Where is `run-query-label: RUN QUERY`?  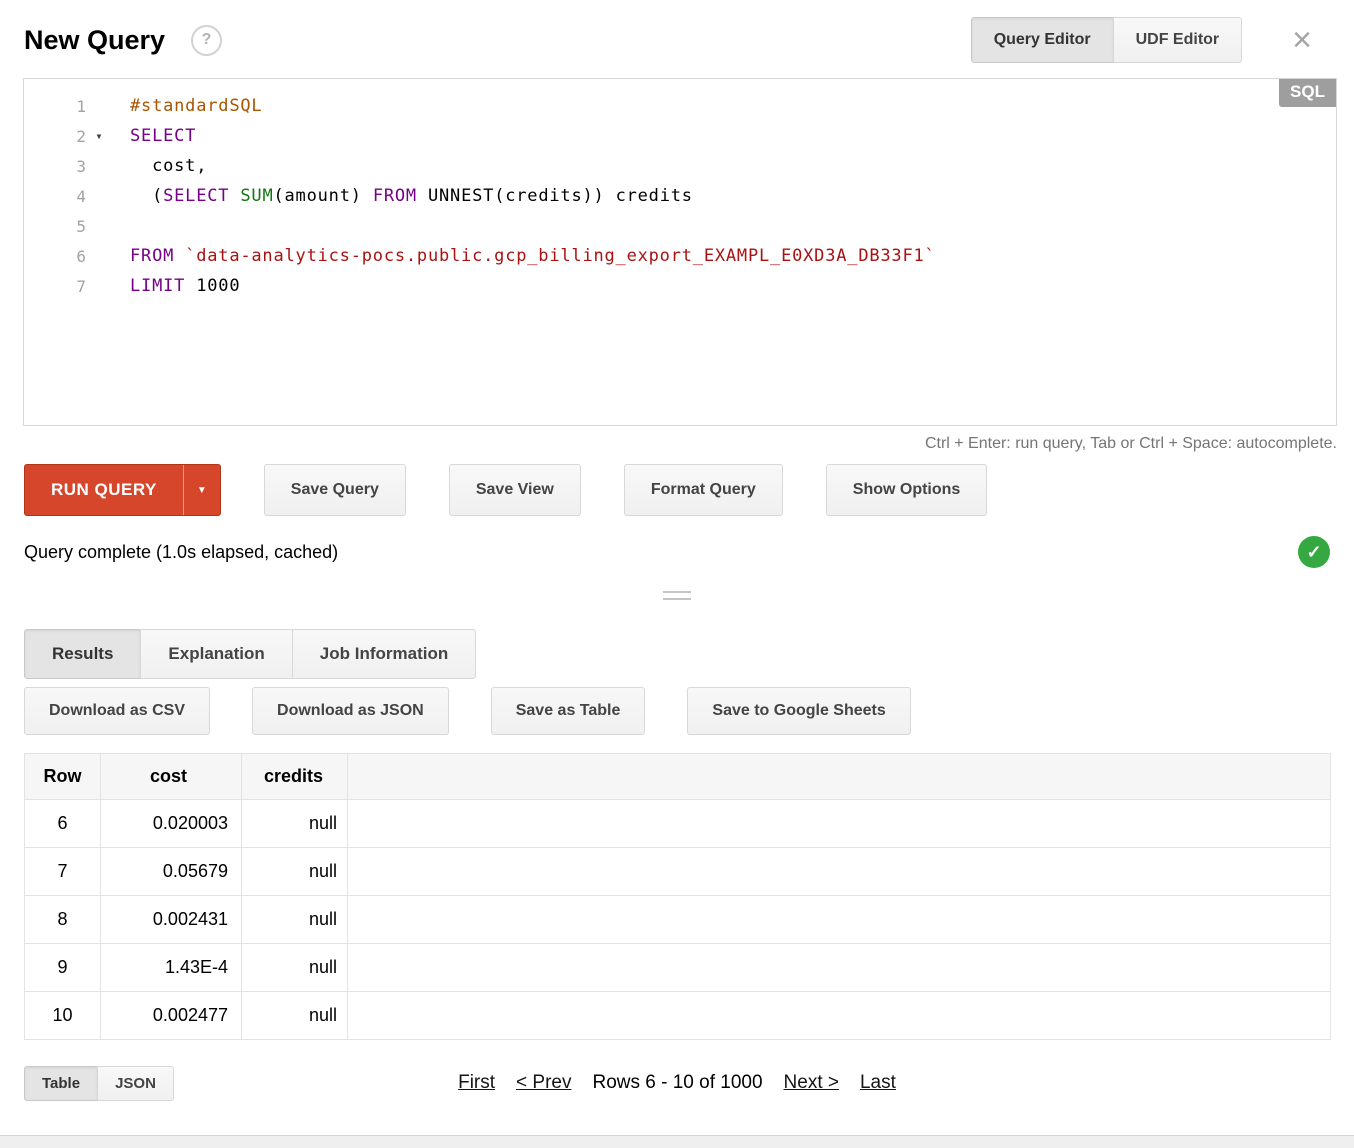
run-query-label: RUN QUERY is located at coordinates (104, 489).